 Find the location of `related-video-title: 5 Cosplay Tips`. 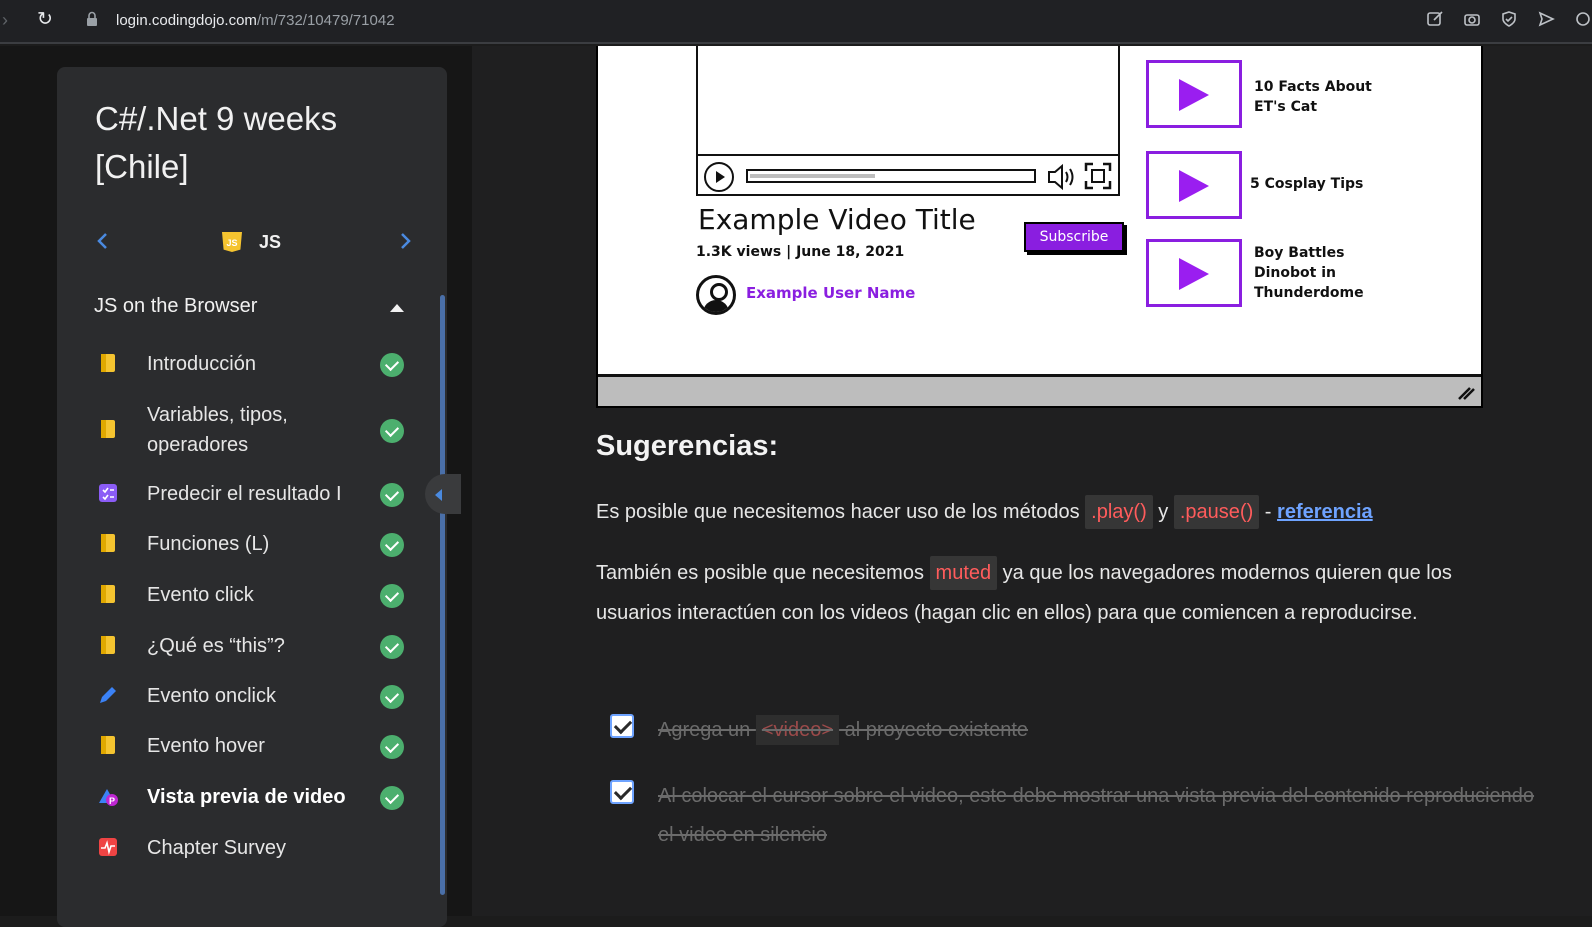

related-video-title: 5 Cosplay Tips is located at coordinates (1307, 184).